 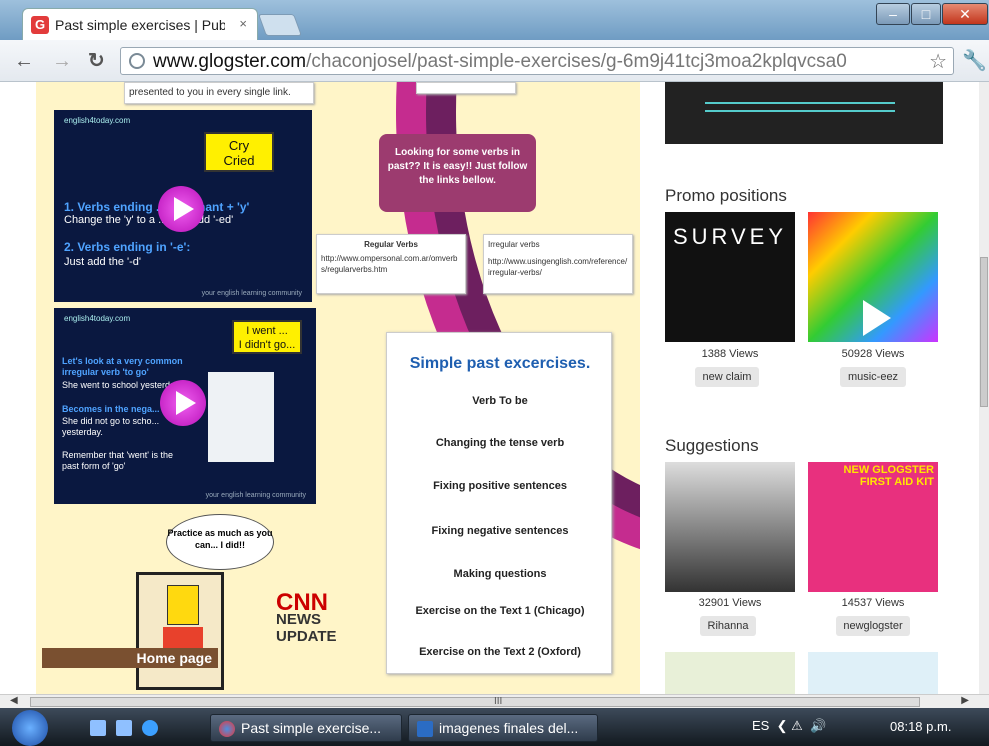 What do you see at coordinates (500, 574) in the screenshot?
I see `exercise-link: Making questions` at bounding box center [500, 574].